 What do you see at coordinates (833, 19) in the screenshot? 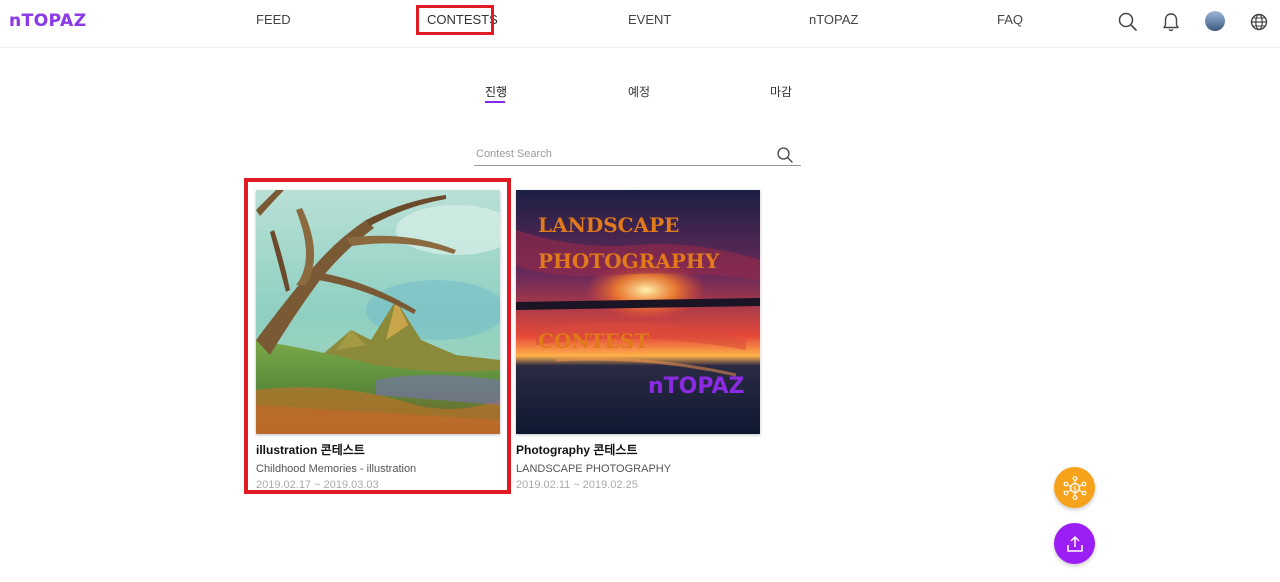
I see `nav-ntopaz: nTOPAZ` at bounding box center [833, 19].